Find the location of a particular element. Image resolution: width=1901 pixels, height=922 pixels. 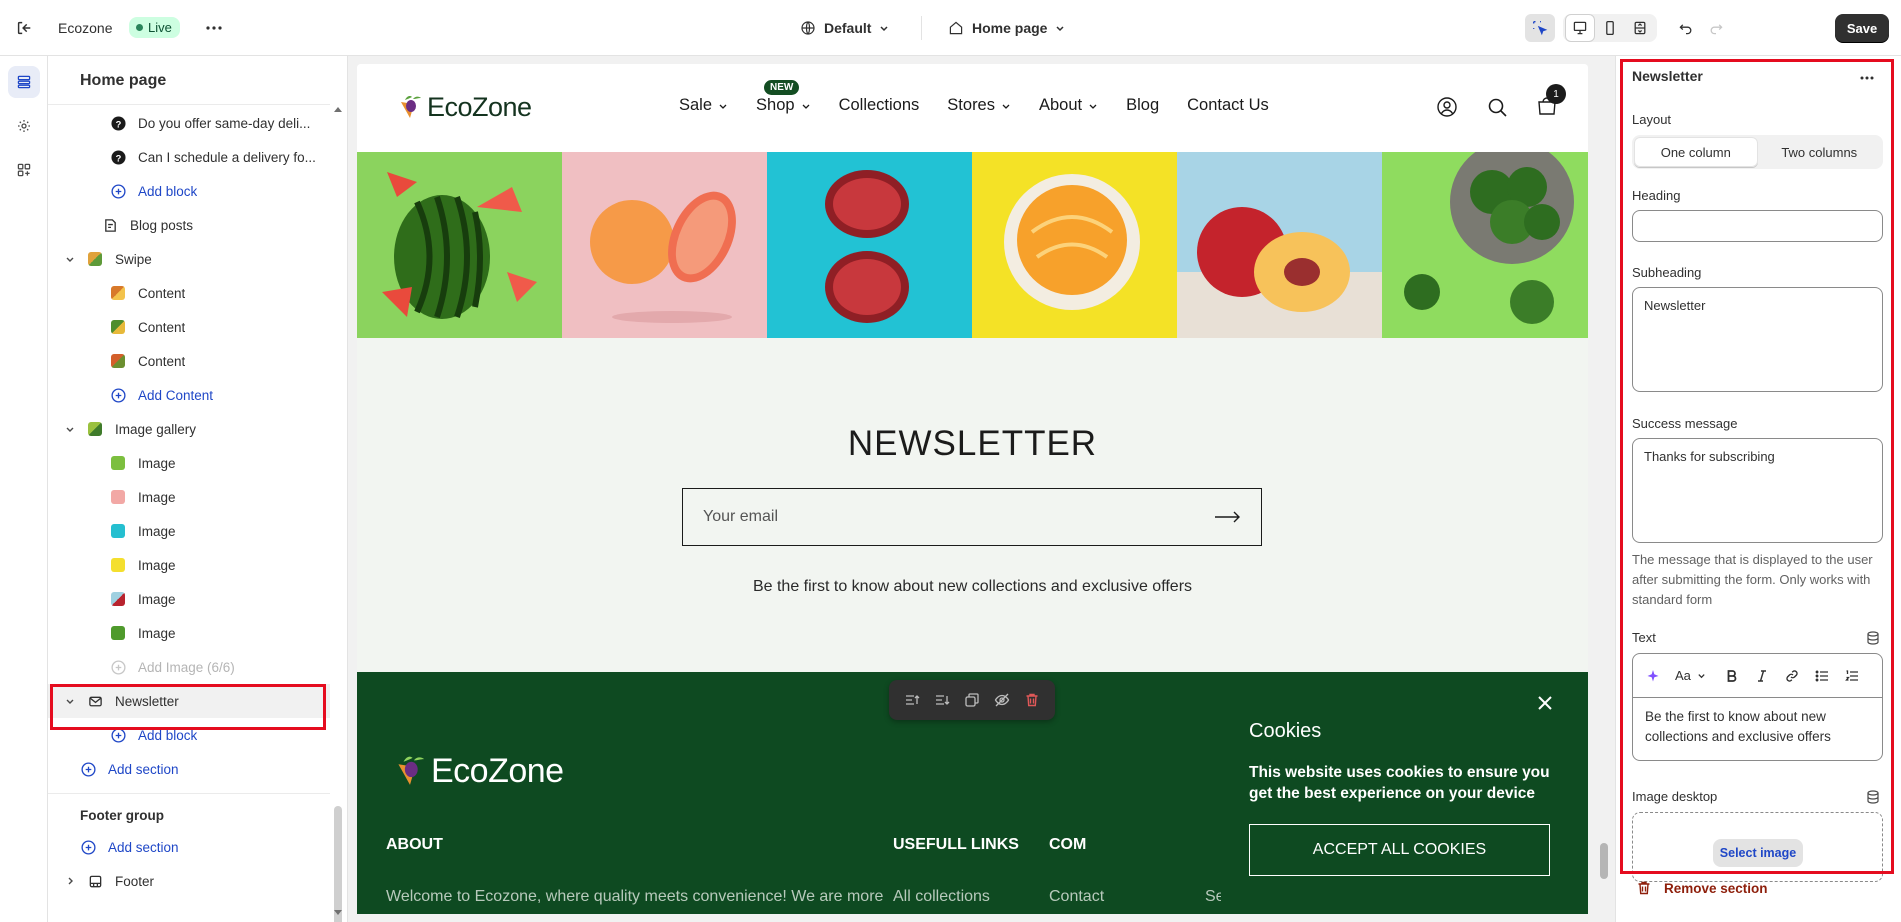

sidebar-item-newsletter: Newsletter is located at coordinates (189, 701).